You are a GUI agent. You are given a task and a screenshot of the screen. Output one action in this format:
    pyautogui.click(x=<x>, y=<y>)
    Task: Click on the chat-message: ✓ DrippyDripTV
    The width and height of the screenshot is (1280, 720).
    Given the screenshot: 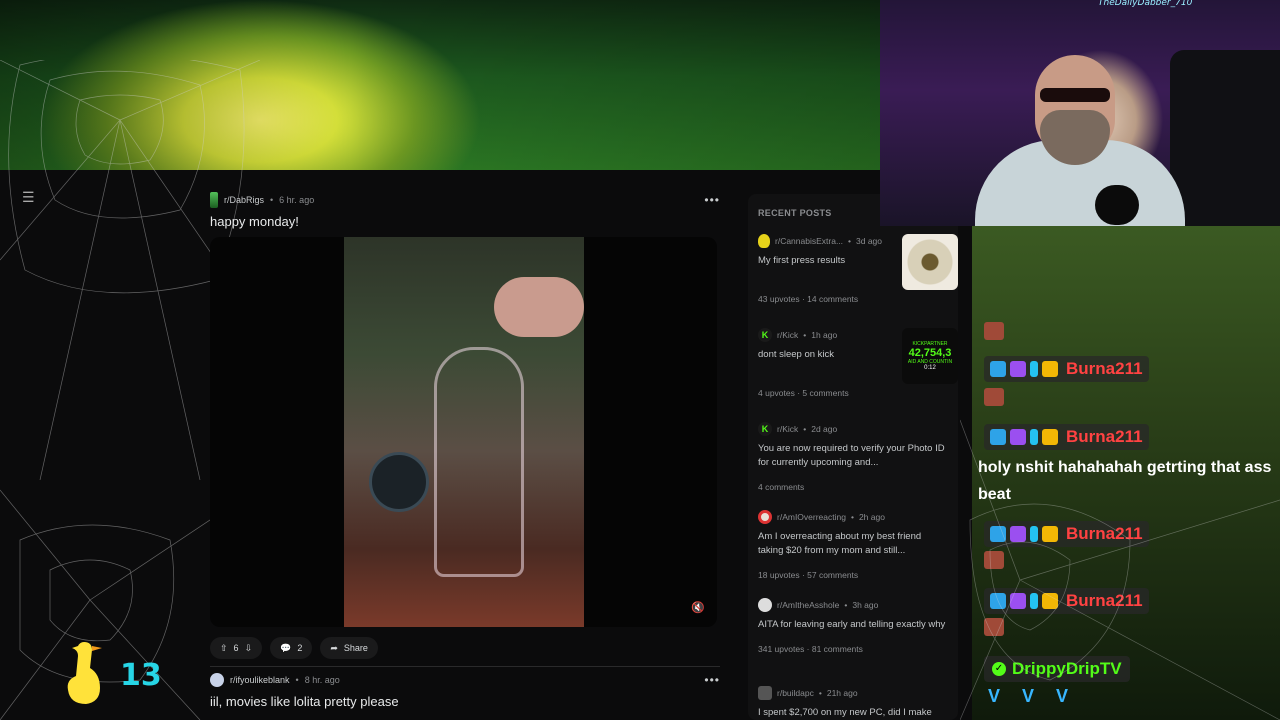 What is the action you would take?
    pyautogui.click(x=1057, y=669)
    